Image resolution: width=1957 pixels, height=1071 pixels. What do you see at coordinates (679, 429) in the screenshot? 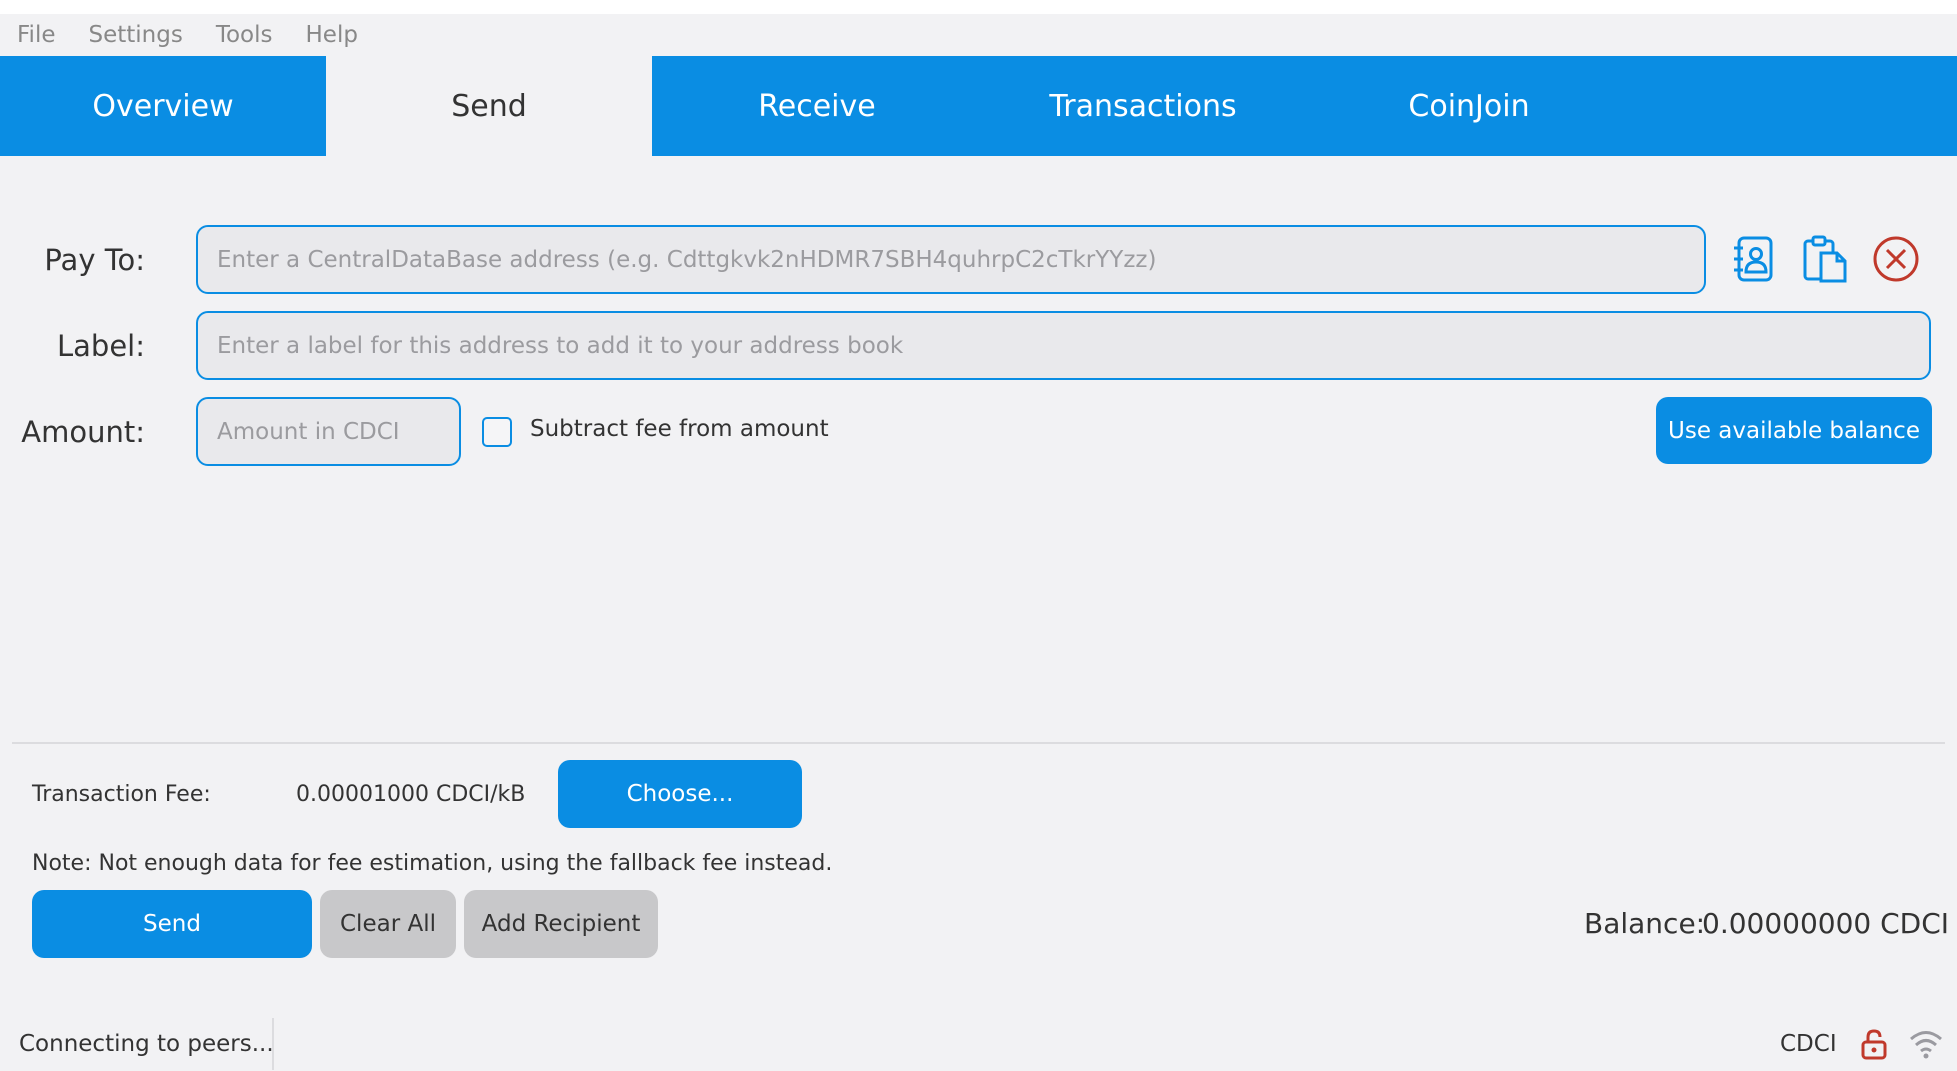
I see `subtract-fee-label: Subtract fee from amount` at bounding box center [679, 429].